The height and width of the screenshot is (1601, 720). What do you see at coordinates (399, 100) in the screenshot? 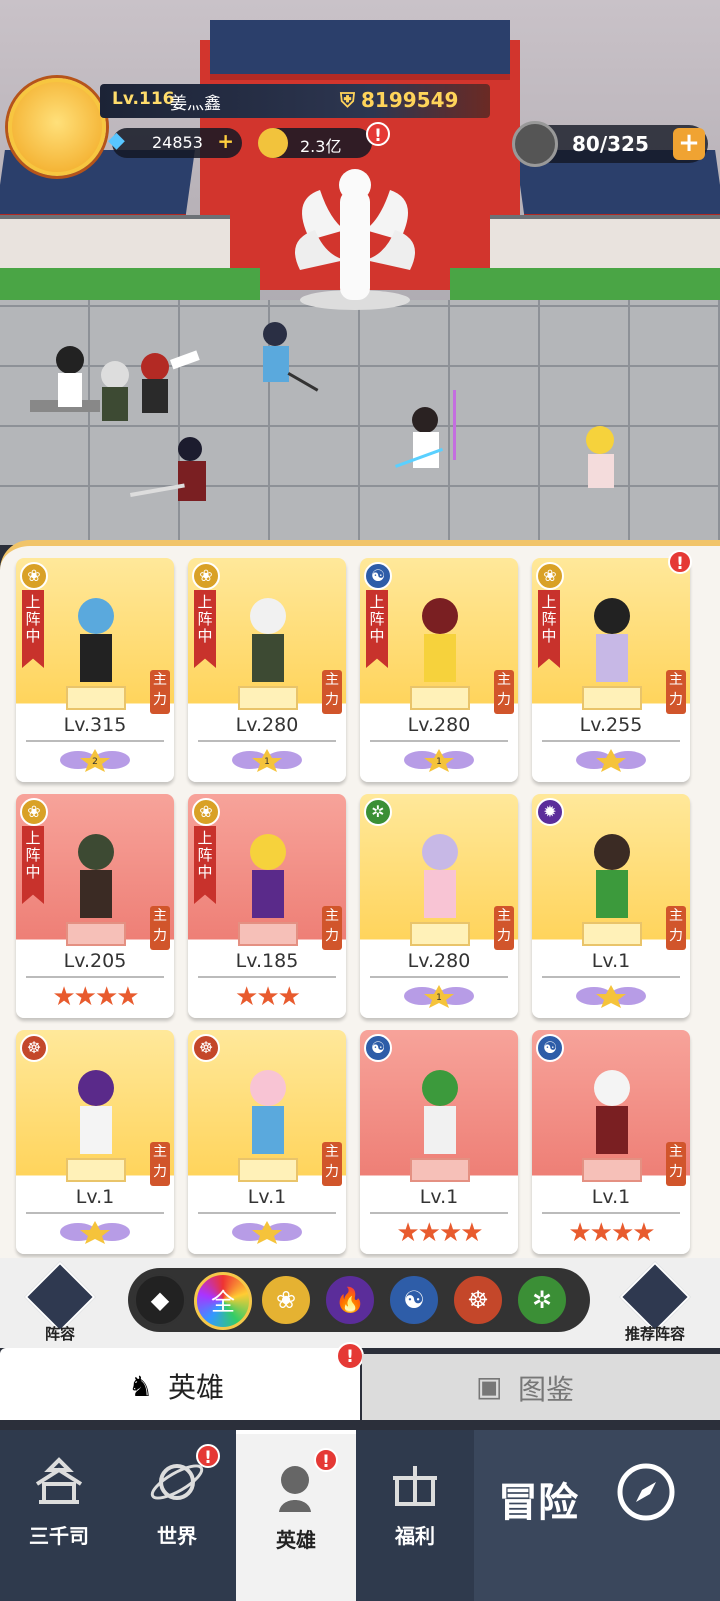
I see `combat-power: ⛨ 8199549` at bounding box center [399, 100].